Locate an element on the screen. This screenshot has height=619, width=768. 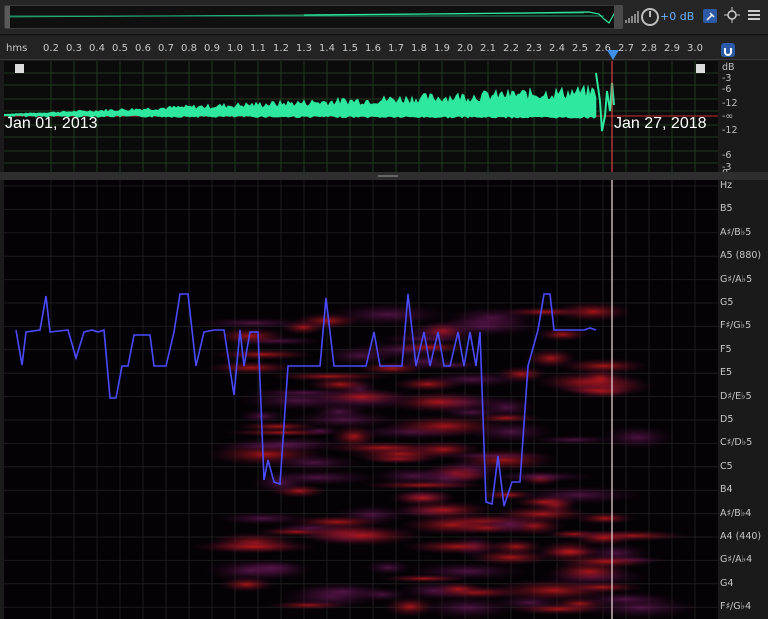
note-label: G4 is located at coordinates (727, 583).